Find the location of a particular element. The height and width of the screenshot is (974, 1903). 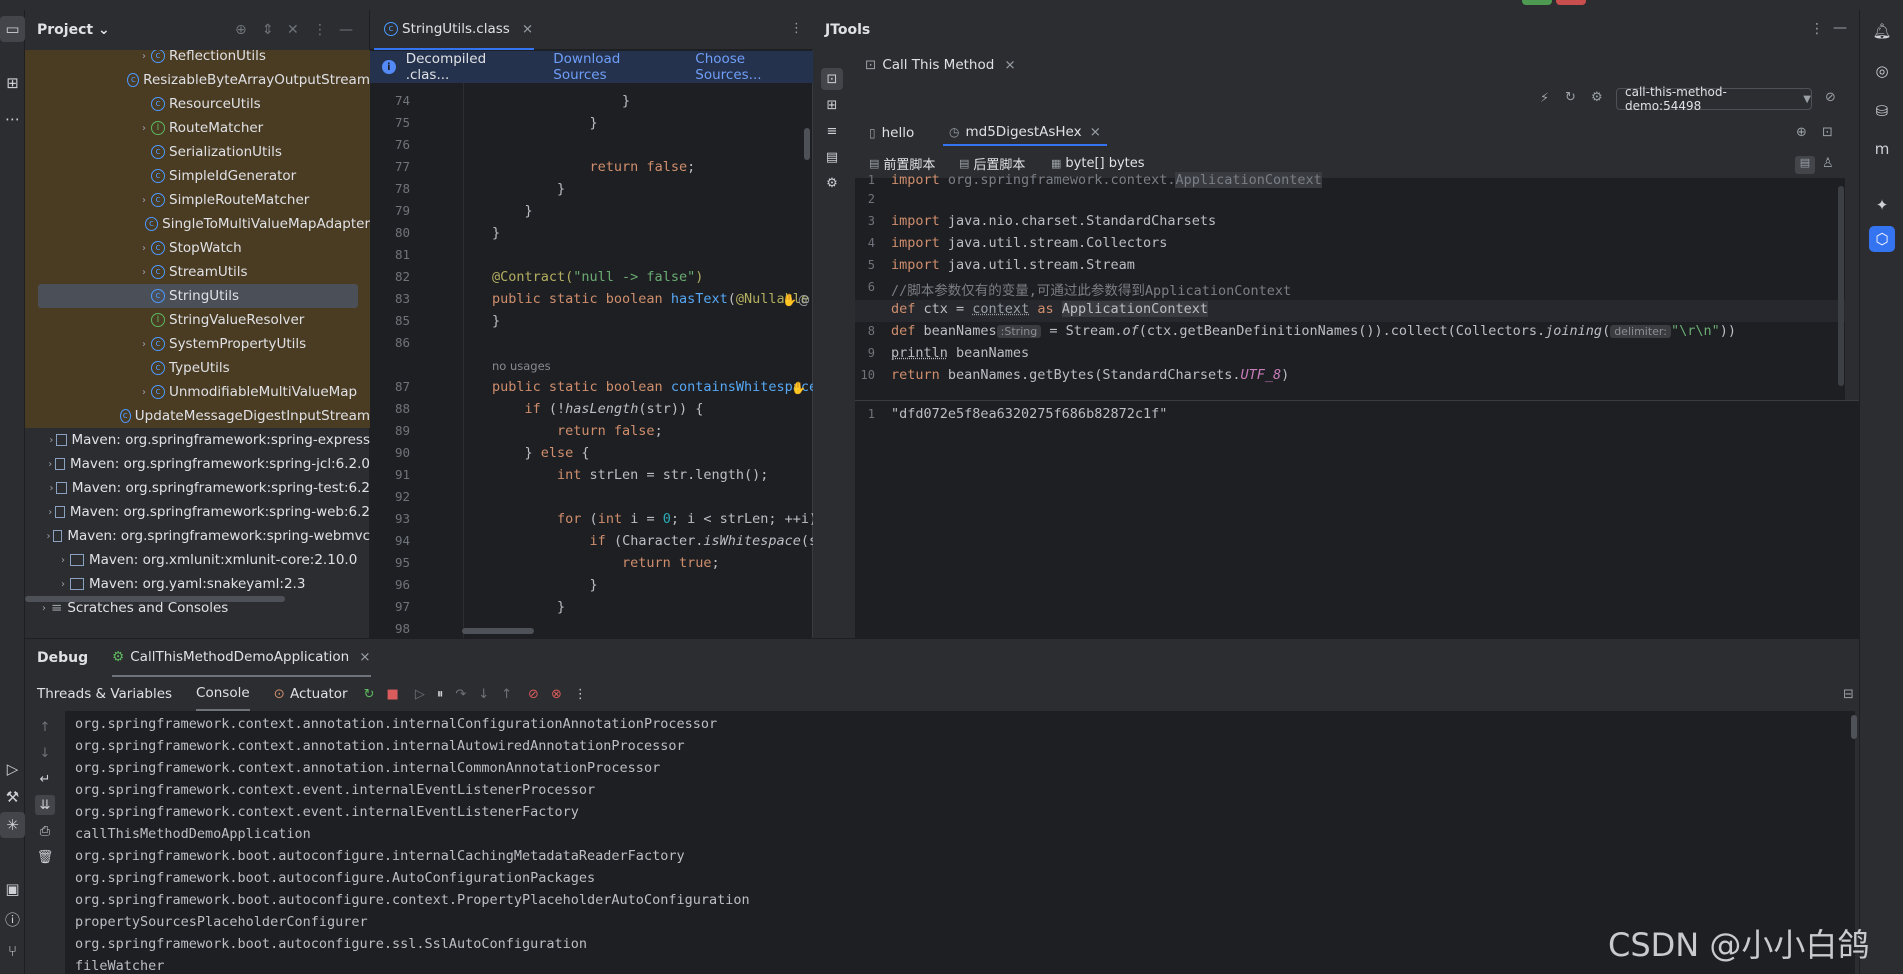

tree-item: › c UnmodifiableMultiValueMap is located at coordinates (197, 392).